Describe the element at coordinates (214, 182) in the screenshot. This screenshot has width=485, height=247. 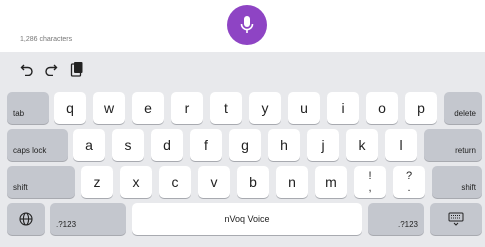
I see `key-v: v` at that location.